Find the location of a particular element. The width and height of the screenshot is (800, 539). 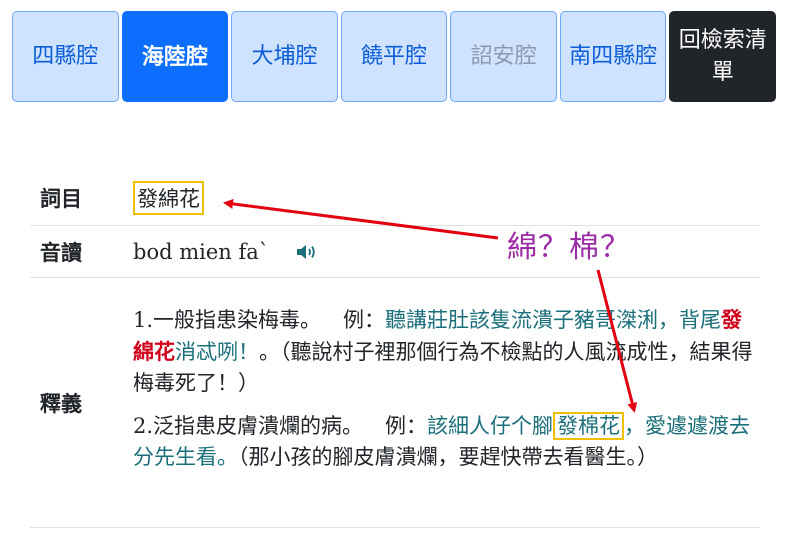

annotation-label: 綿？棉？ is located at coordinates (569, 247).